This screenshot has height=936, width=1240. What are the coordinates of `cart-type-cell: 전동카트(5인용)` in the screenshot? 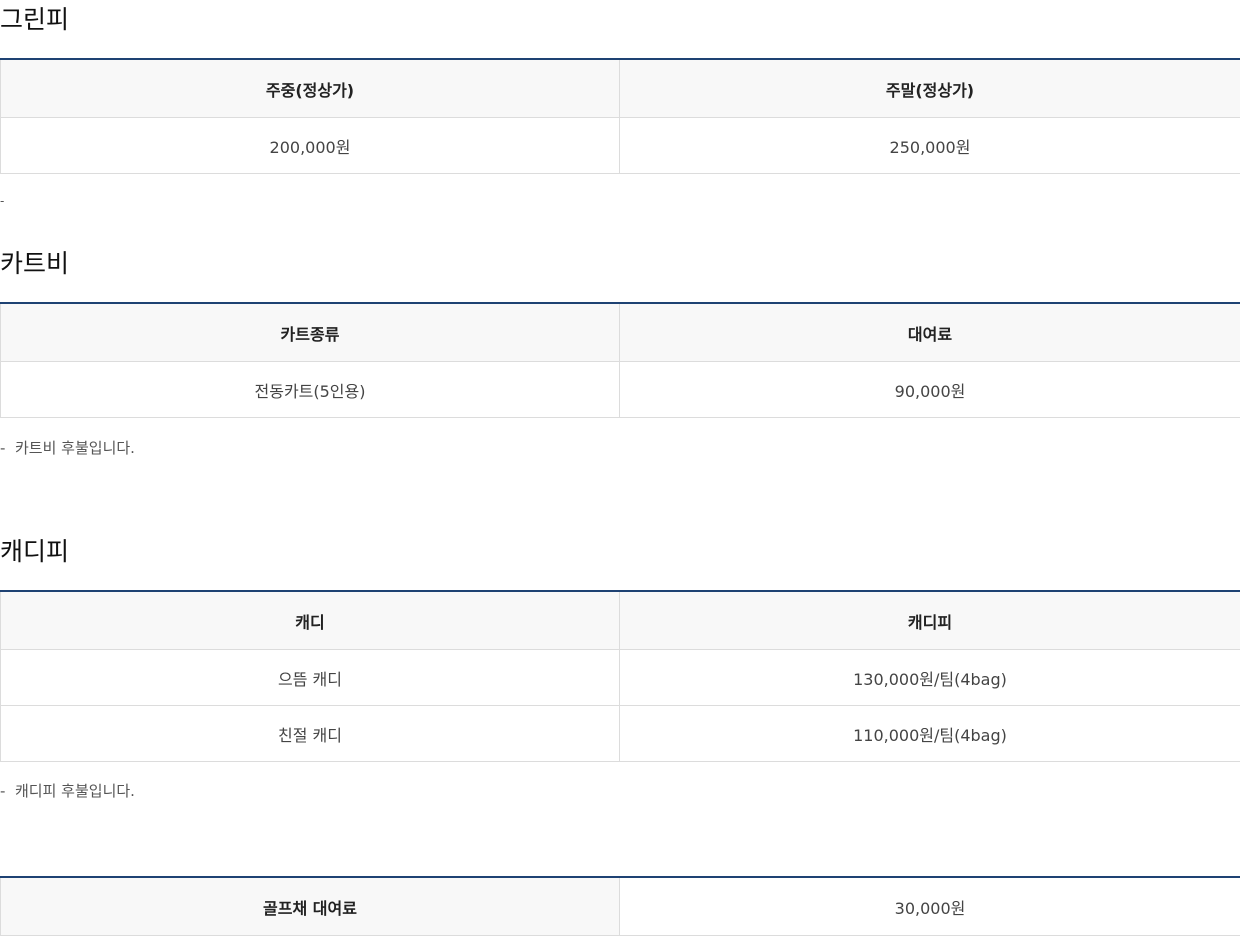 It's located at (310, 389).